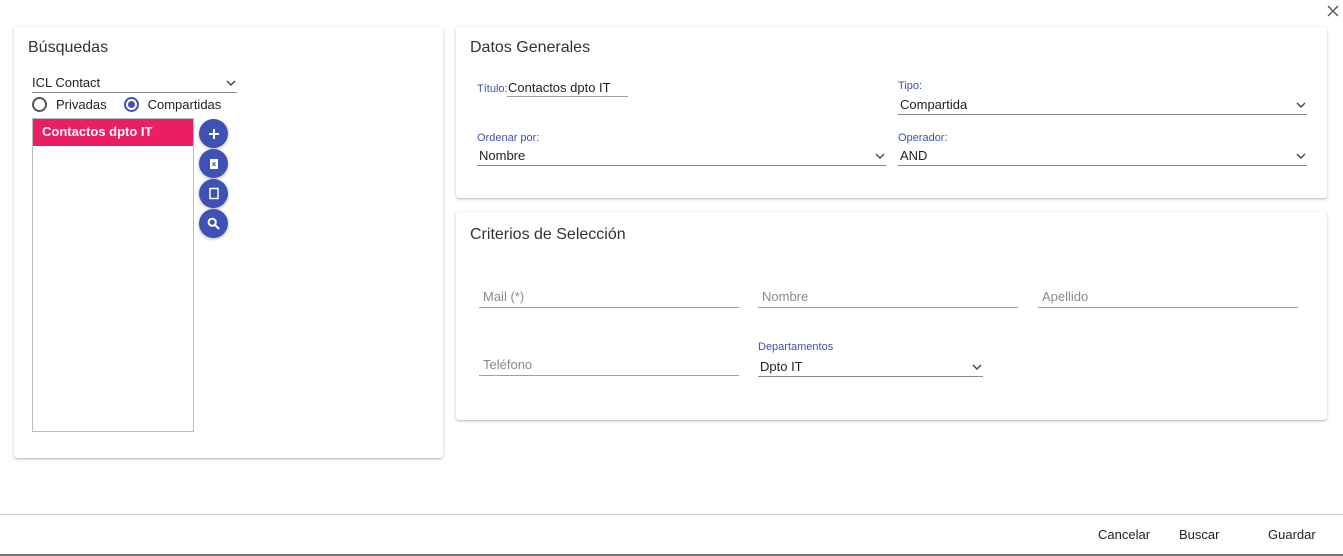  What do you see at coordinates (530, 47) in the screenshot?
I see `datos-generales-title: Datos Generales` at bounding box center [530, 47].